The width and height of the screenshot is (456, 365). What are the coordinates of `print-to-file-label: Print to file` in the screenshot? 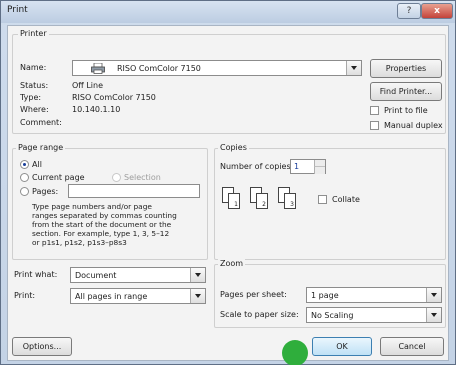 It's located at (406, 110).